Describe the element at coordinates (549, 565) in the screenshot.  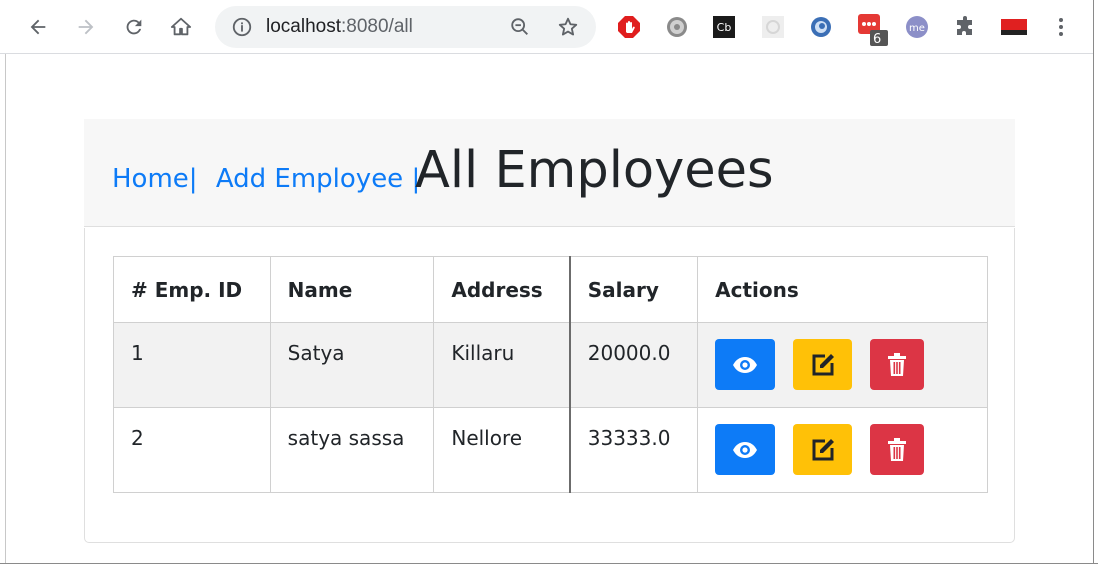
I see `window-border-bottom` at that location.